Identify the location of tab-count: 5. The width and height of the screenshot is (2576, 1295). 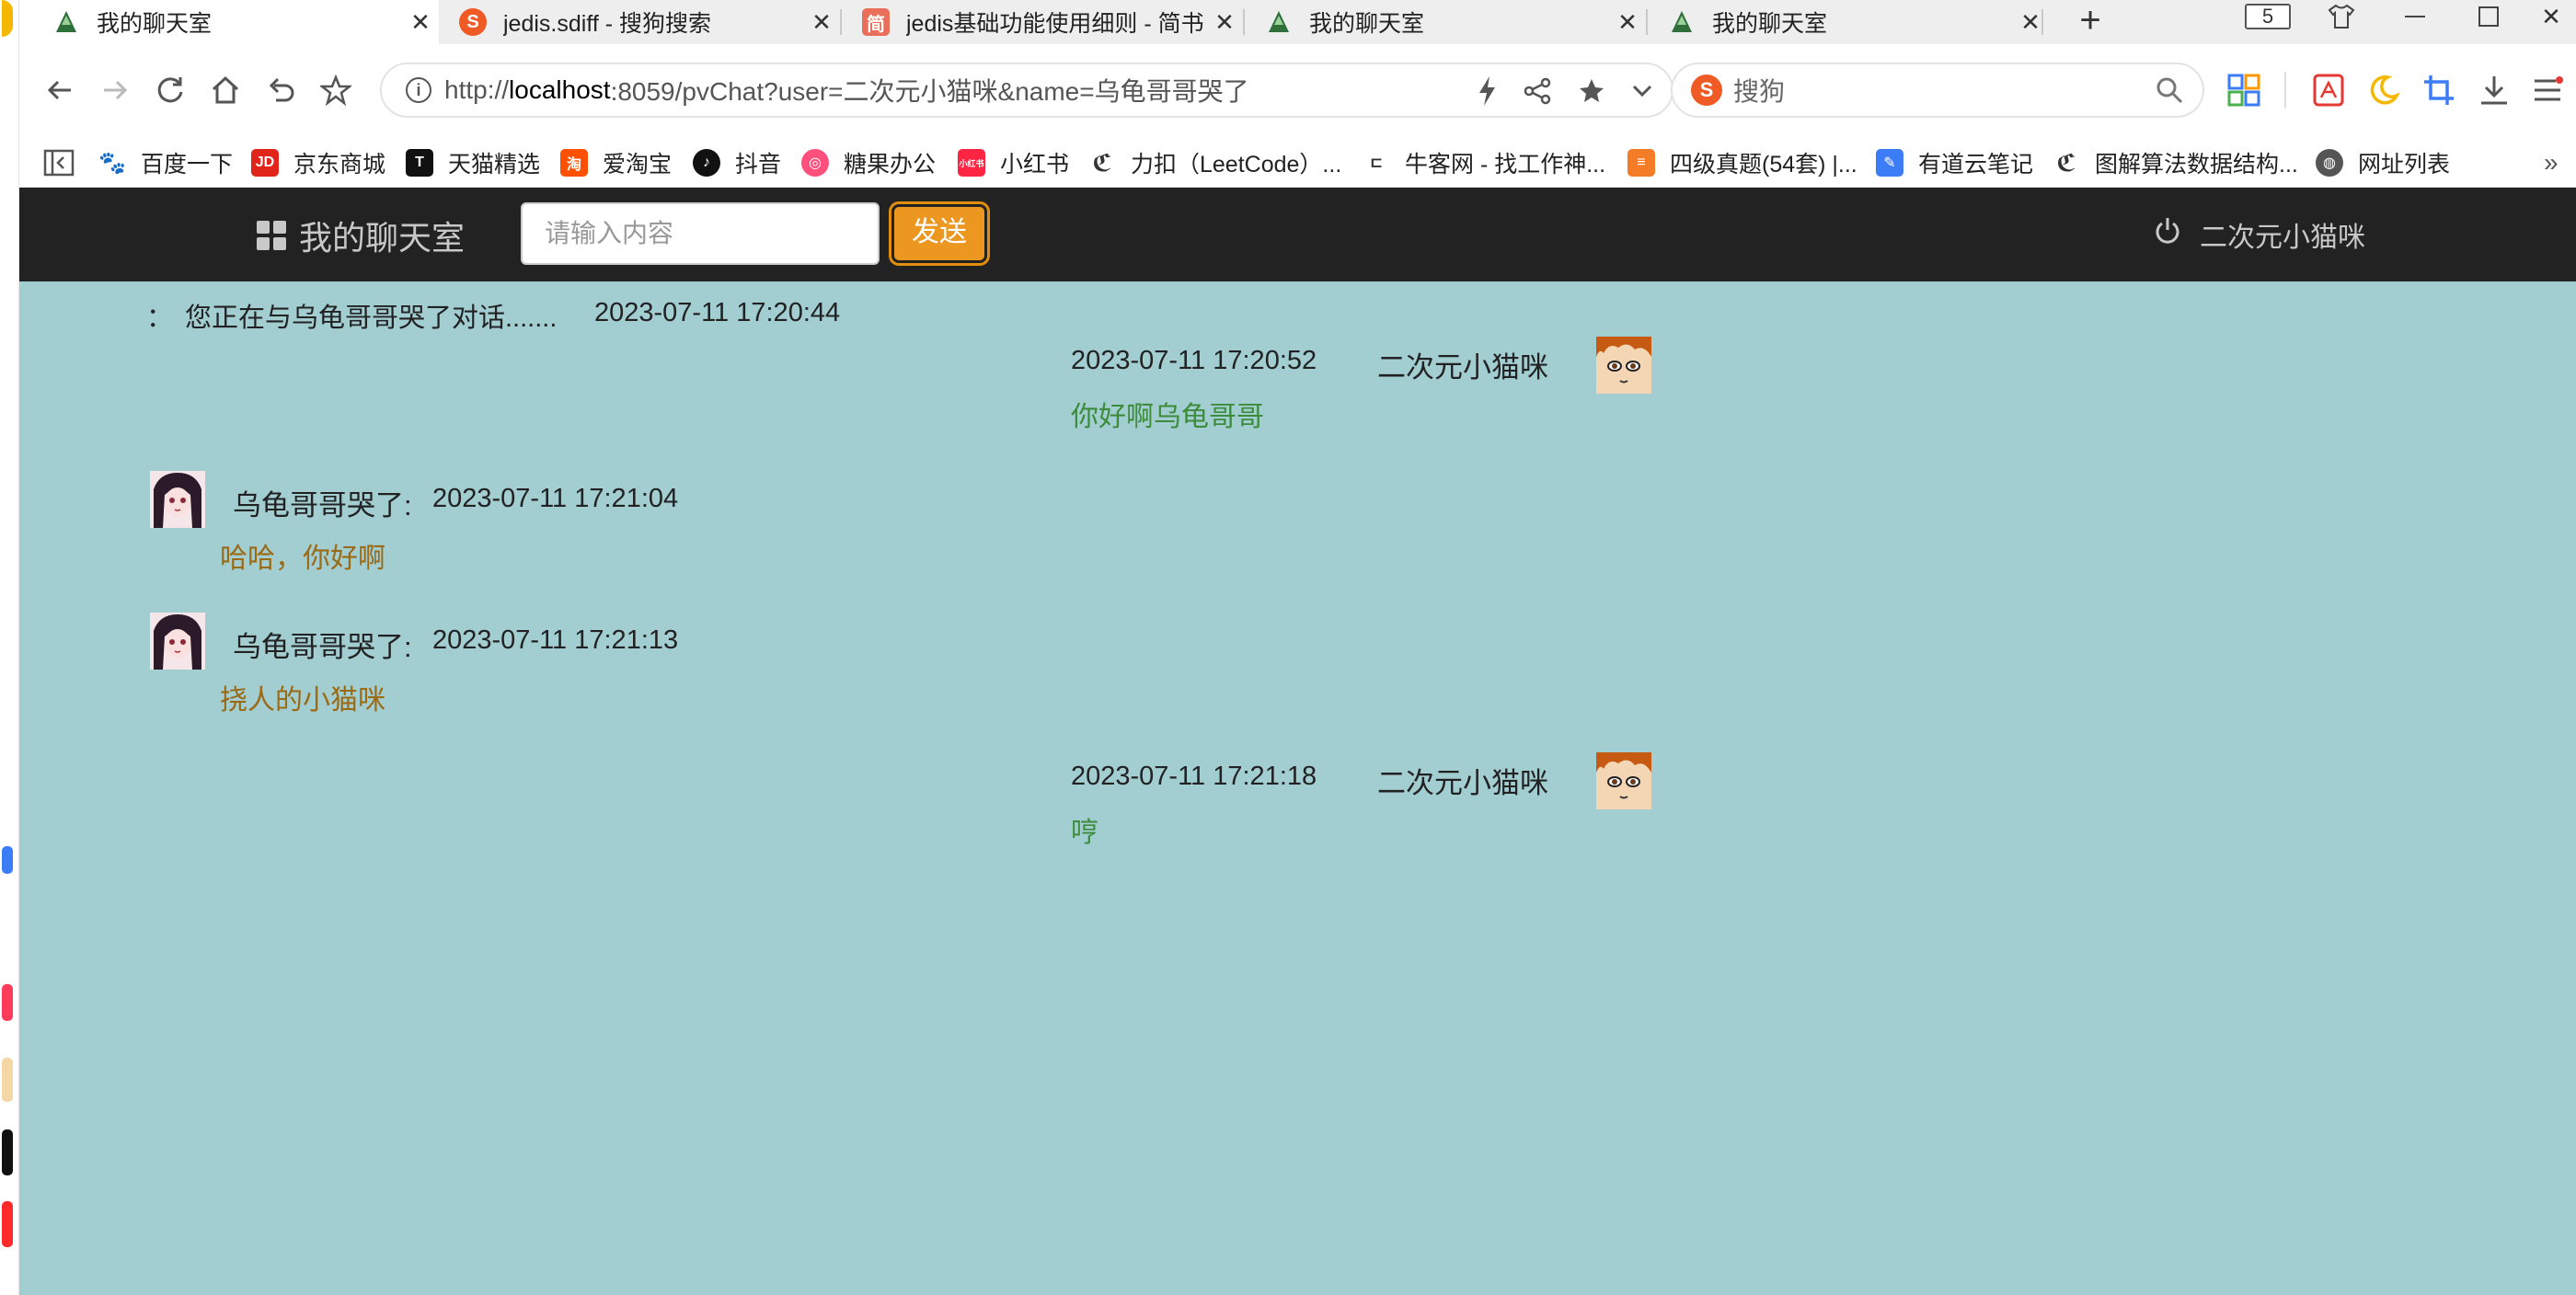
(2268, 17).